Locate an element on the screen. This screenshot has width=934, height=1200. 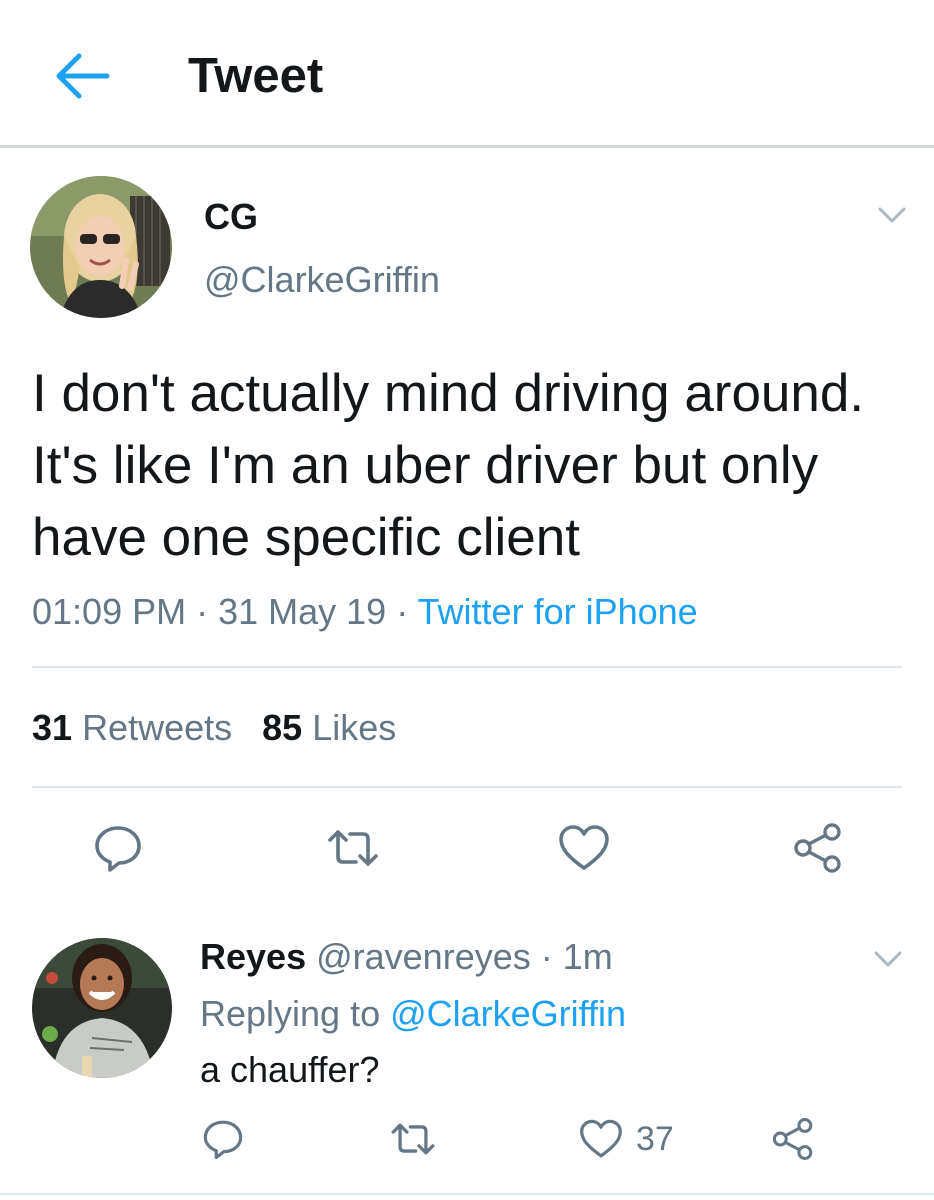
display-name: CG is located at coordinates (231, 217).